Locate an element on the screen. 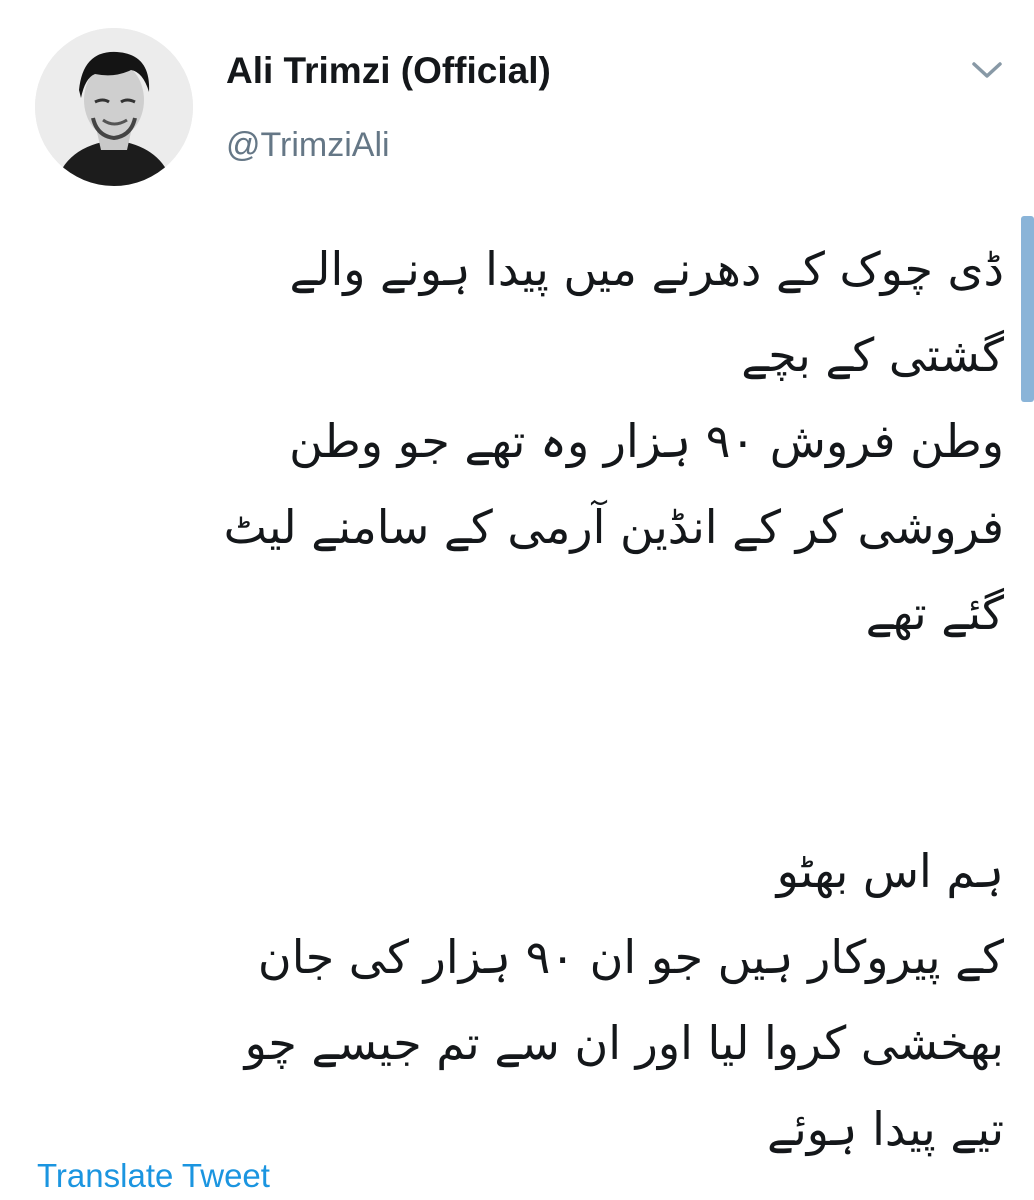  profile-photo-icon is located at coordinates (114, 107).